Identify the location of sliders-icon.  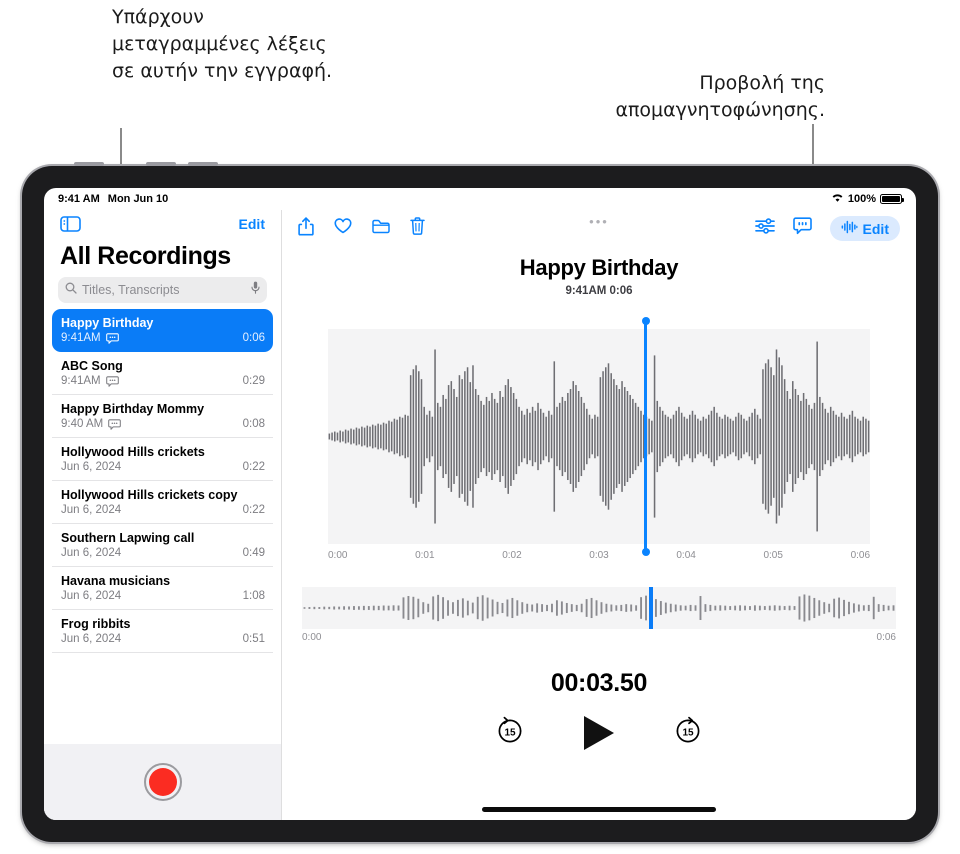
(764, 228).